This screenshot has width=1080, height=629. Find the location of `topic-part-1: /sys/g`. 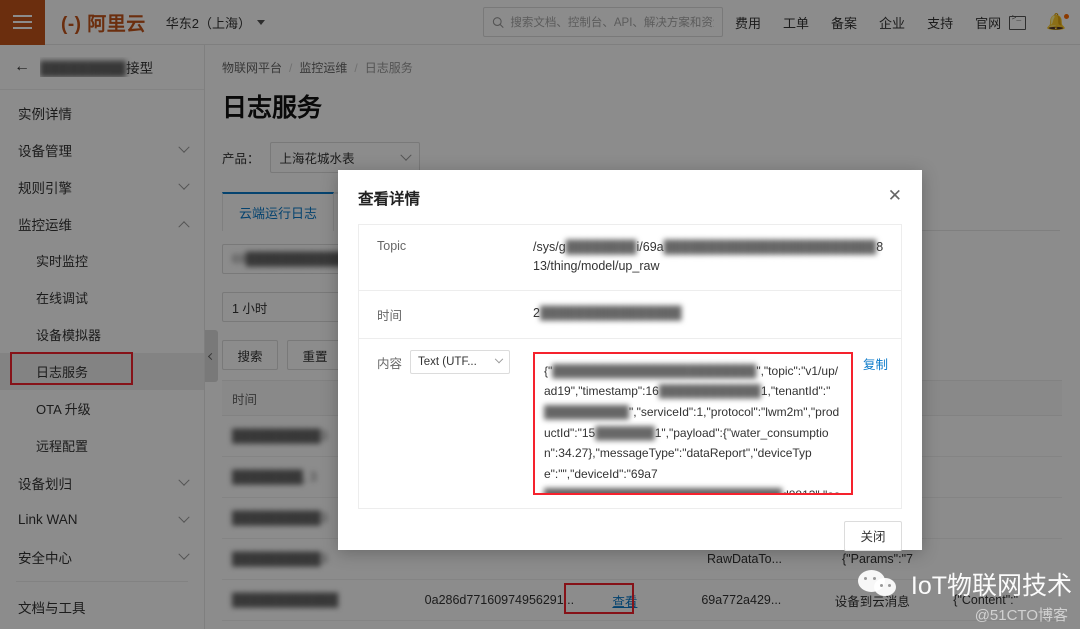

topic-part-1: /sys/g is located at coordinates (549, 247).